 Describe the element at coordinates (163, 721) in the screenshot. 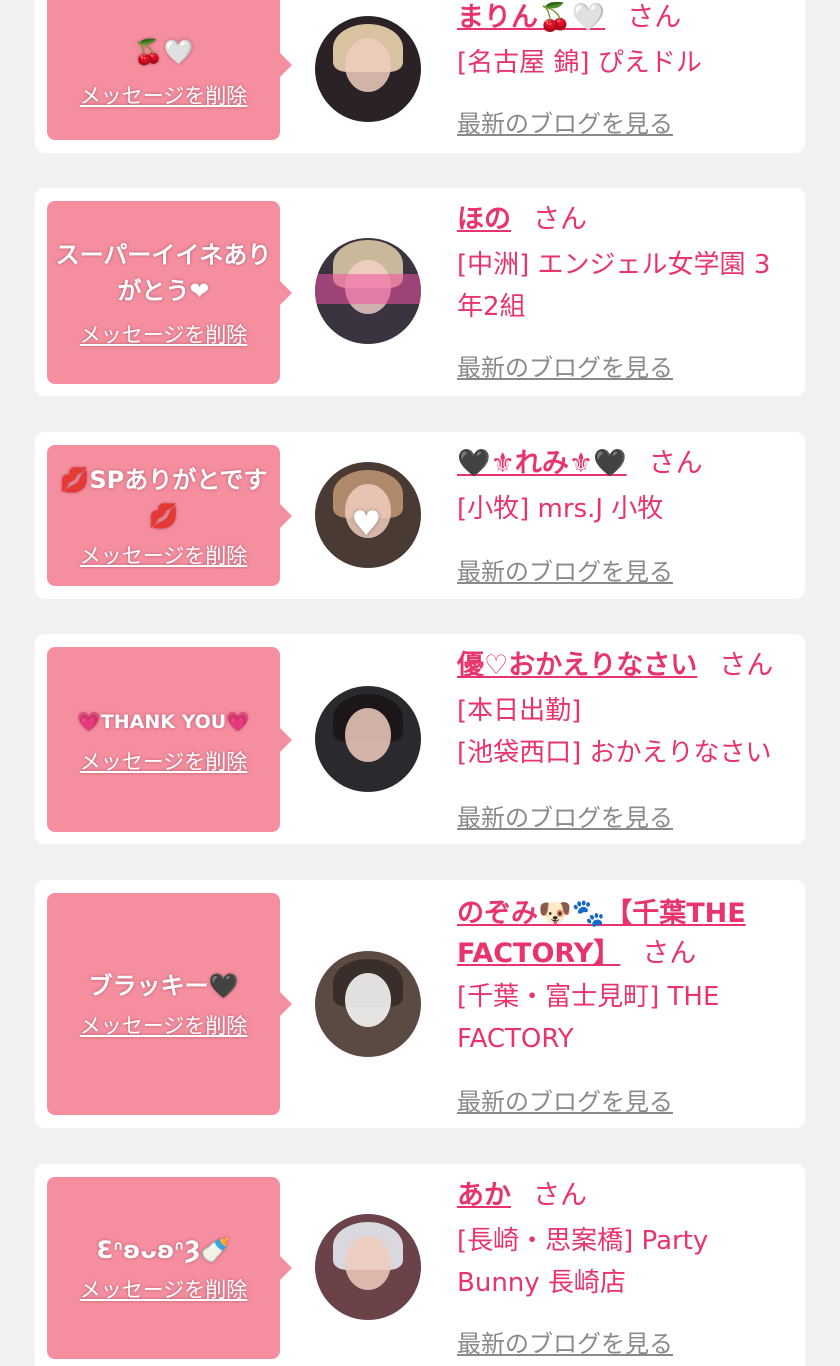

I see `message-text: 💗THANK YOU💗` at that location.